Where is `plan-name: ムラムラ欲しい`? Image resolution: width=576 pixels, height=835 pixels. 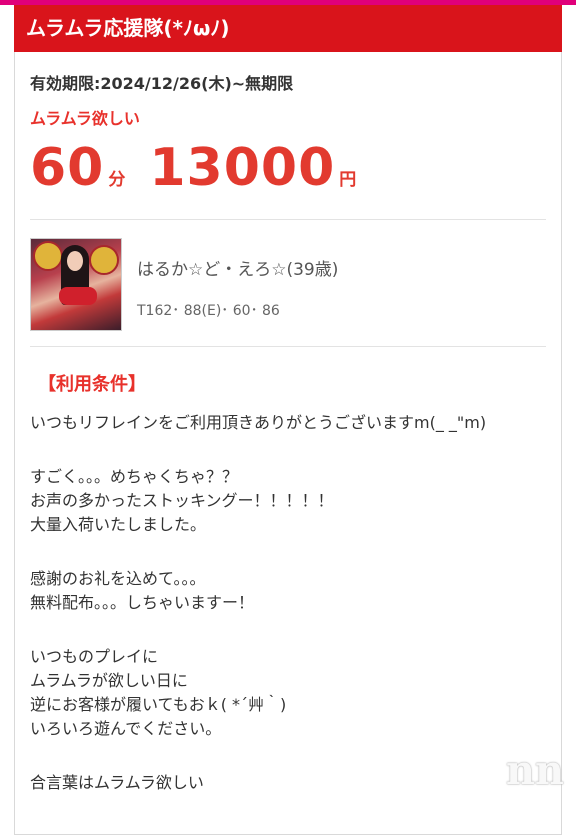
plan-name: ムラムラ欲しい is located at coordinates (85, 117).